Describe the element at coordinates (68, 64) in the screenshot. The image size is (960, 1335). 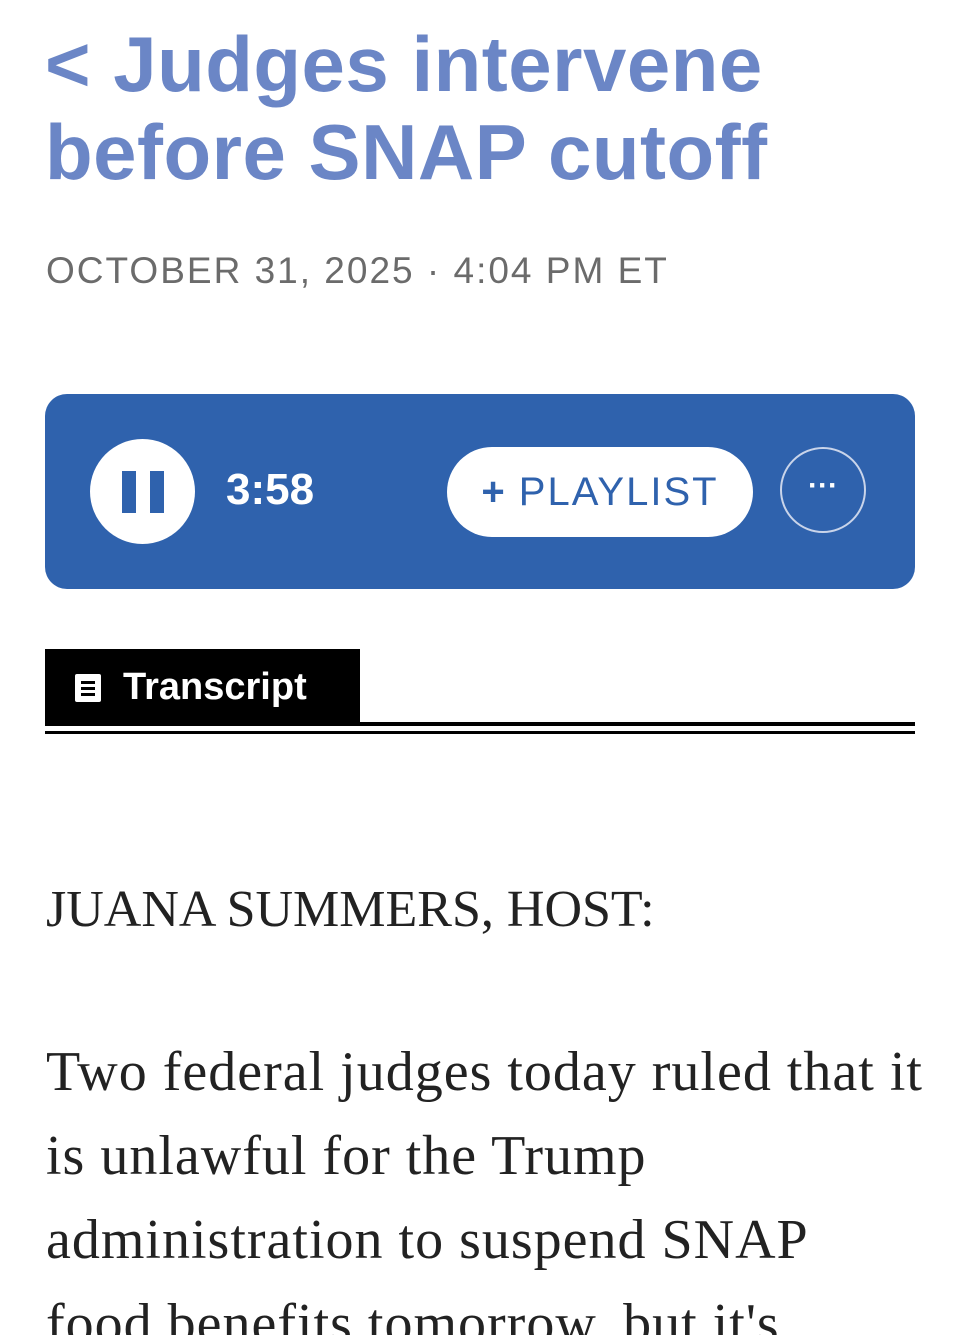
I see `back-link: <` at that location.